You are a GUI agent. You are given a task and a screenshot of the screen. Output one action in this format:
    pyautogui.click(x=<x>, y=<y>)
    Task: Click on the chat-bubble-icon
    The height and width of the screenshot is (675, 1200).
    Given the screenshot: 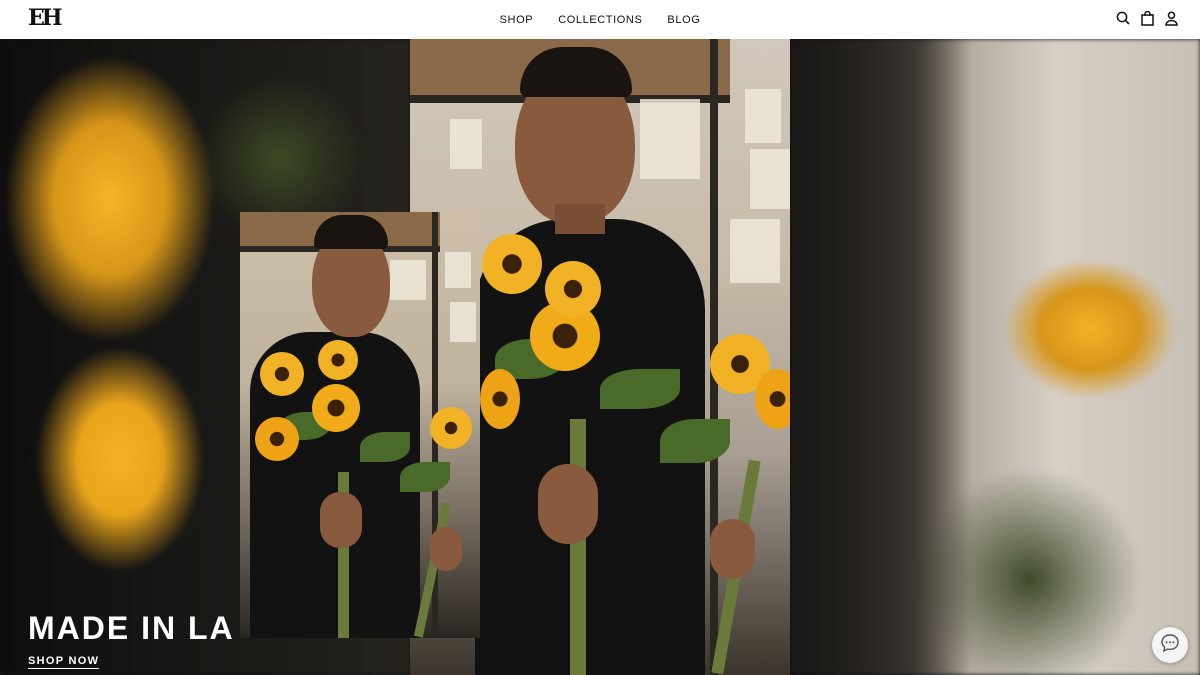 What is the action you would take?
    pyautogui.click(x=1170, y=645)
    